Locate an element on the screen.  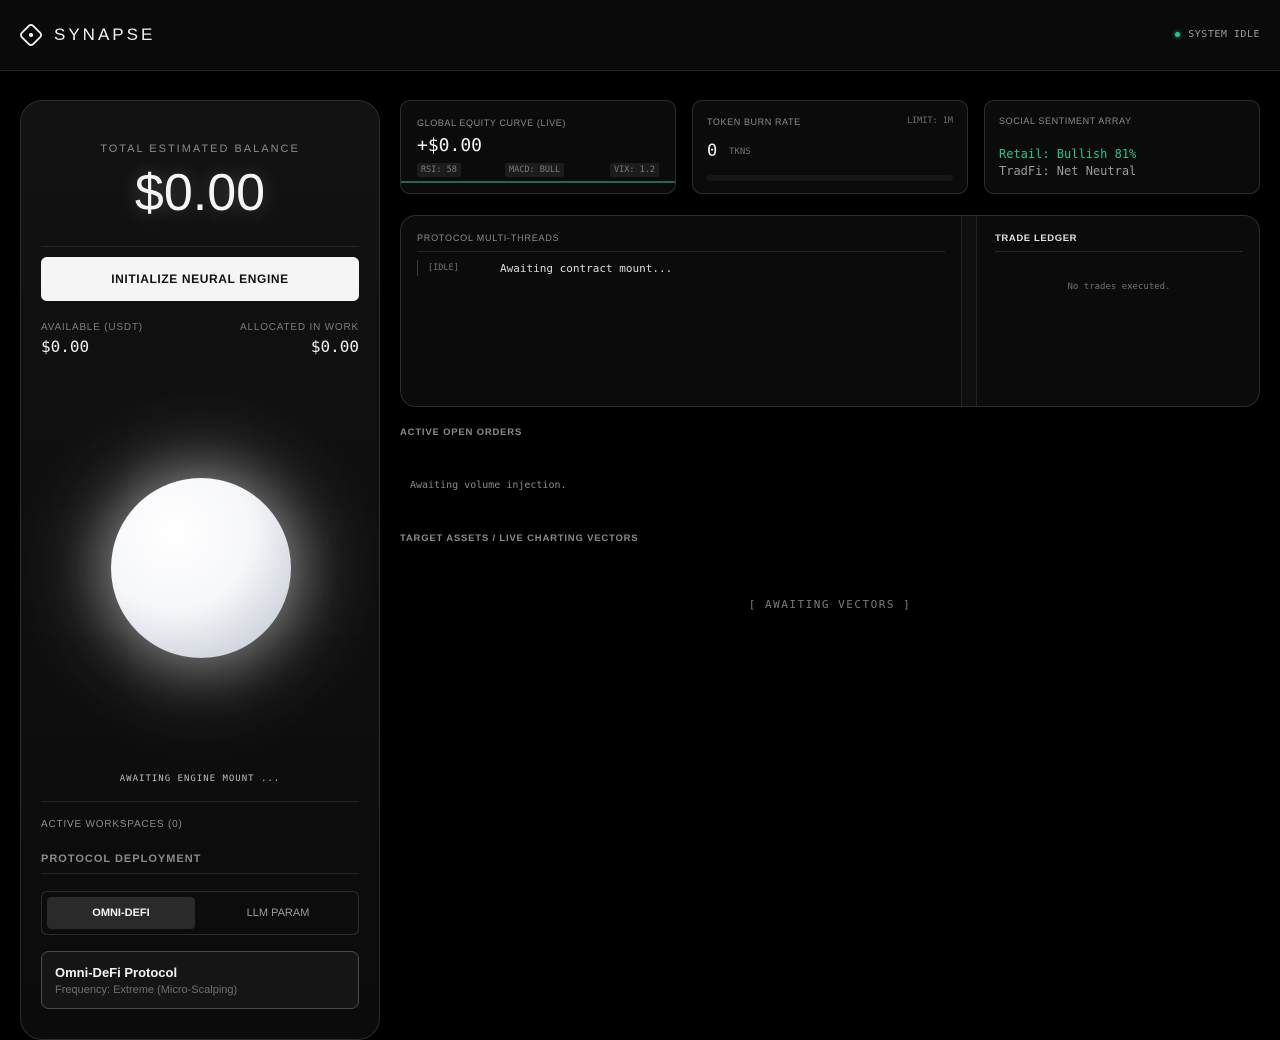
protocol-tabs: OMNI-DEFI LLM PARAM is located at coordinates (200, 913).